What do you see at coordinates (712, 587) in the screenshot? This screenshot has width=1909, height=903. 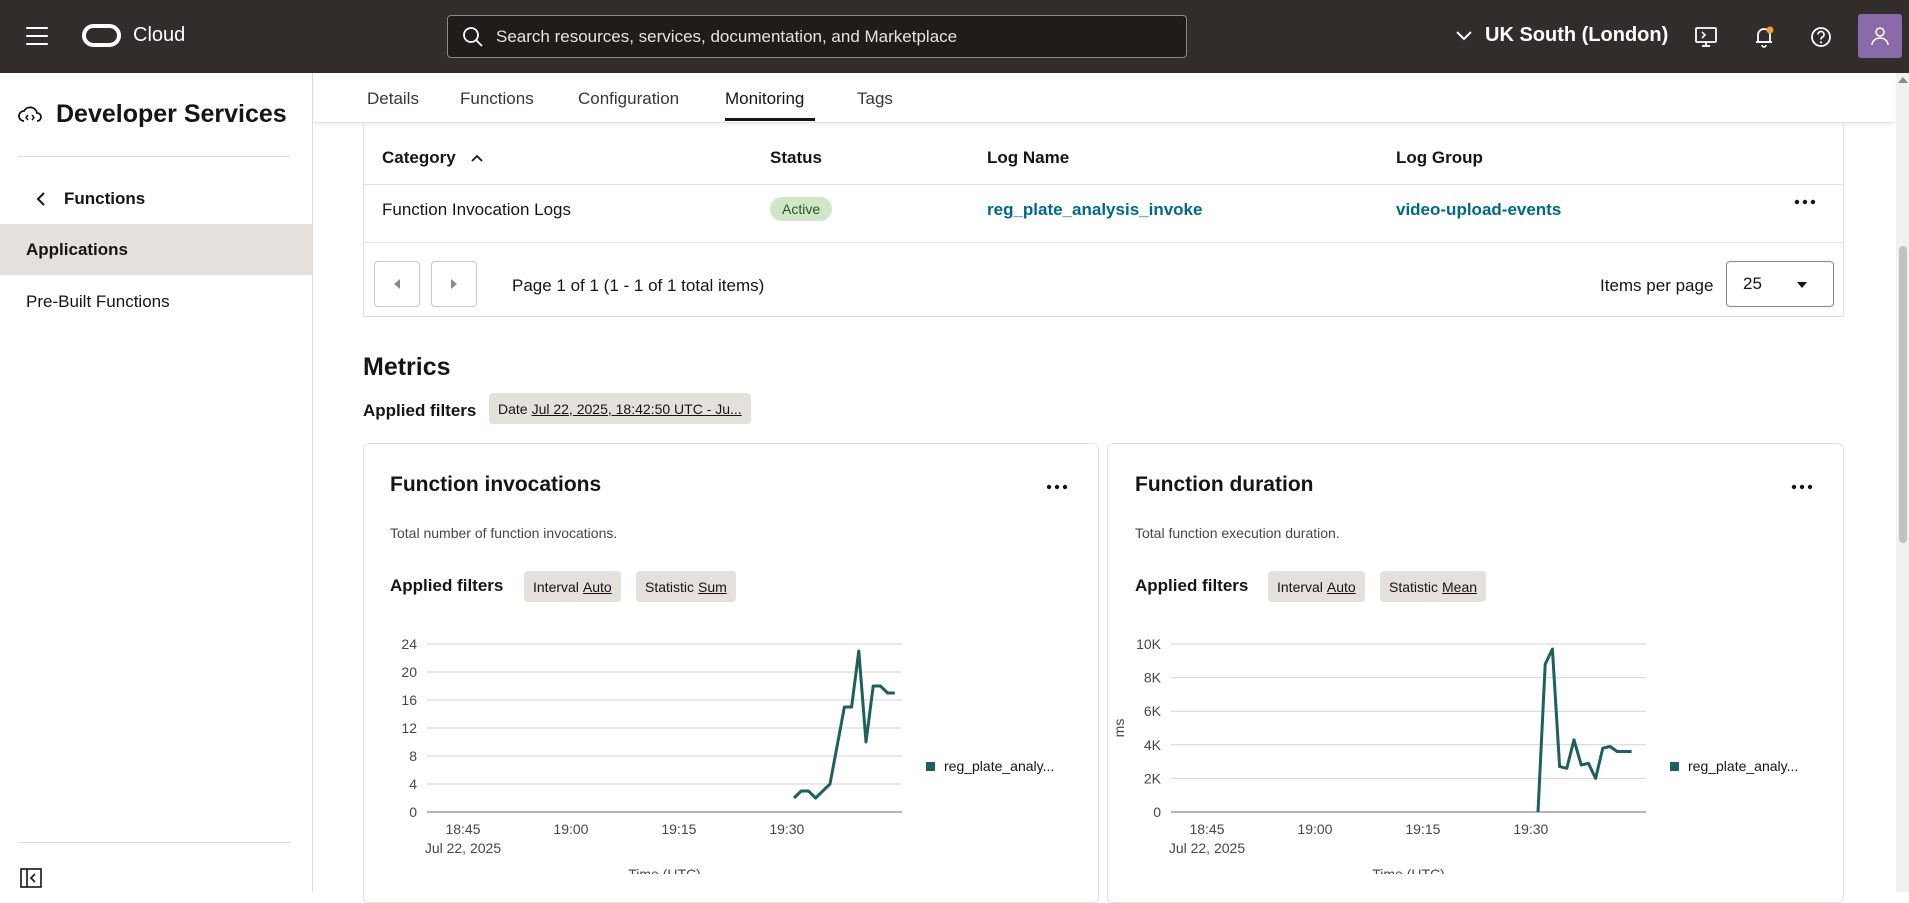 I see `chip-value: Sum` at bounding box center [712, 587].